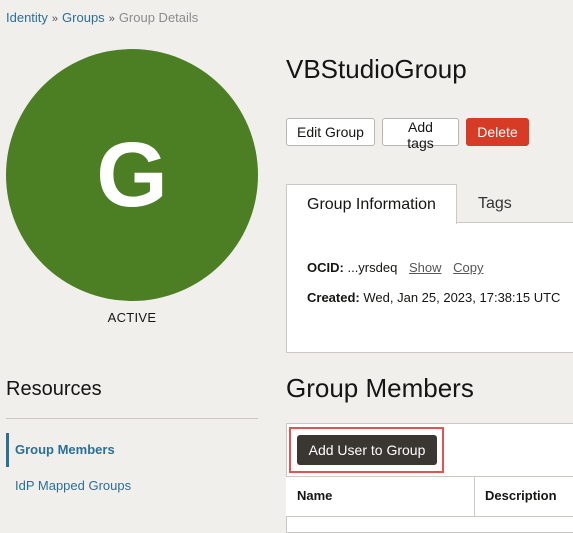 Image resolution: width=573 pixels, height=533 pixels. Describe the element at coordinates (425, 267) in the screenshot. I see `show-ocid-link: Show` at that location.